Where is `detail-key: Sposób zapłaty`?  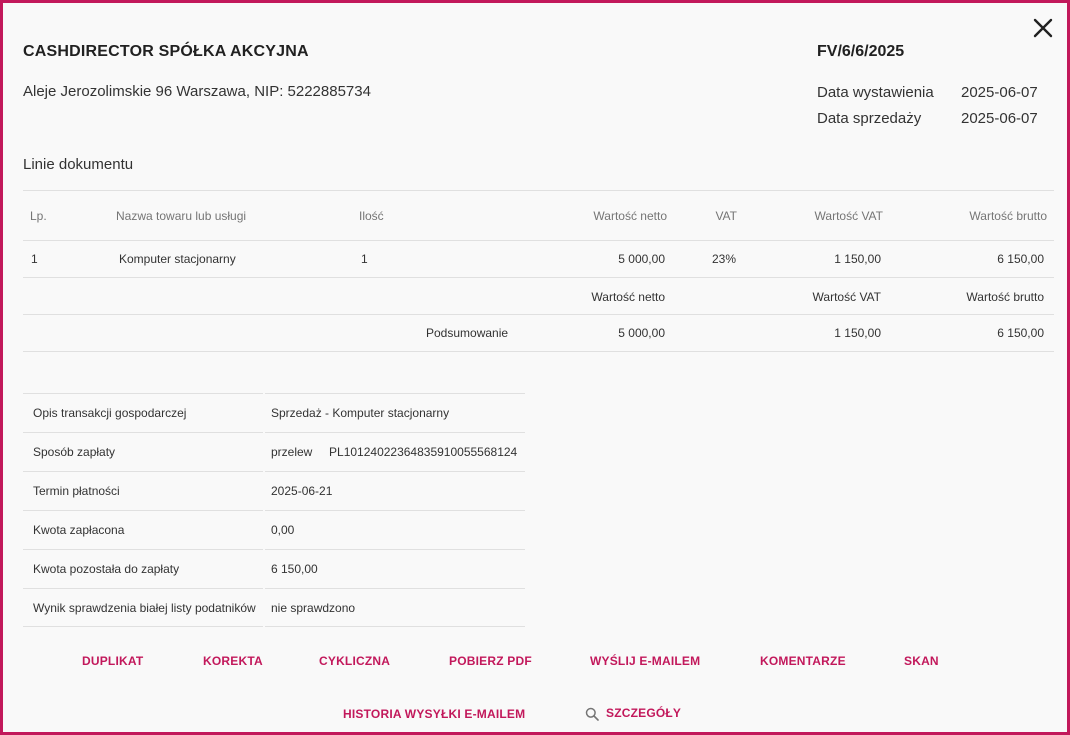 detail-key: Sposób zapłaty is located at coordinates (74, 452).